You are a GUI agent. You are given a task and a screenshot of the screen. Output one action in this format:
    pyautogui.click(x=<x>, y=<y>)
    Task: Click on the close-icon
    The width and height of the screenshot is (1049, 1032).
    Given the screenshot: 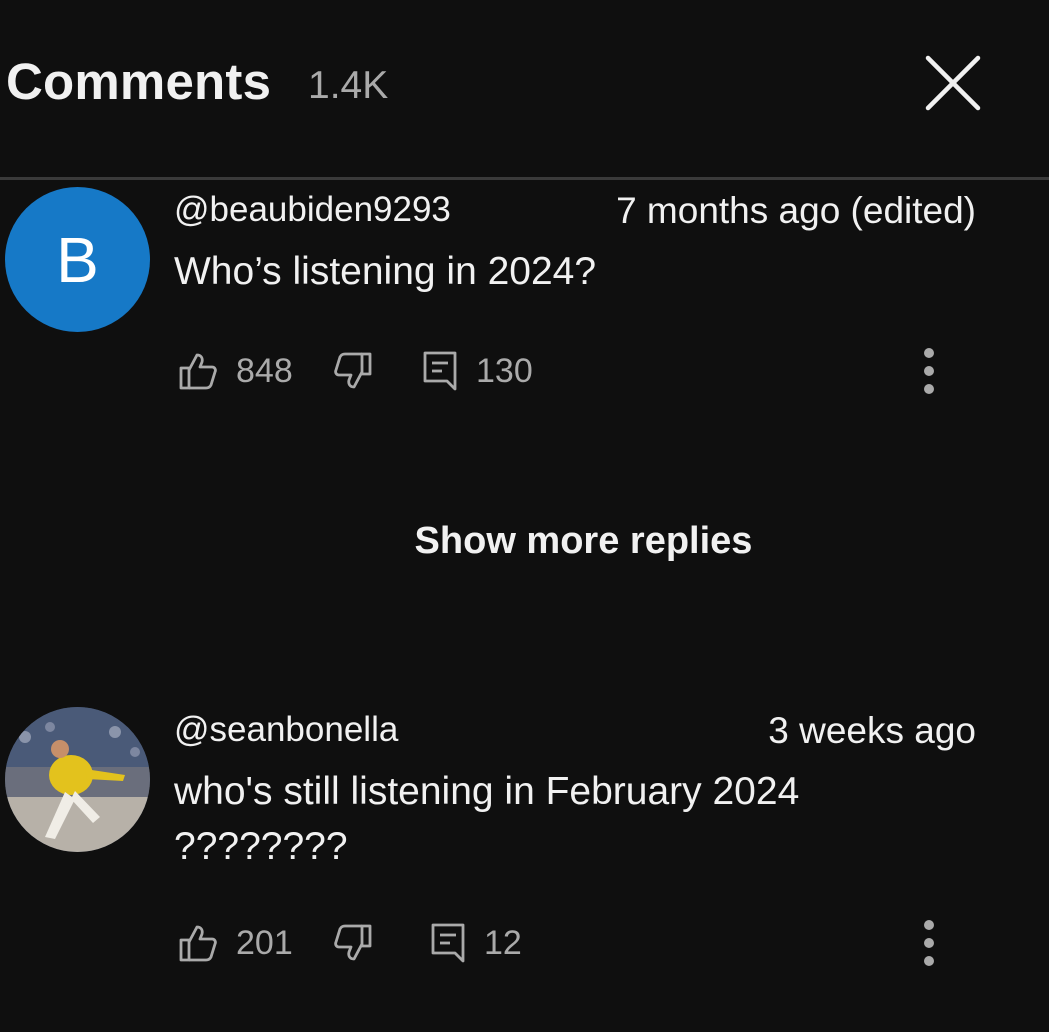 What is the action you would take?
    pyautogui.click(x=953, y=83)
    